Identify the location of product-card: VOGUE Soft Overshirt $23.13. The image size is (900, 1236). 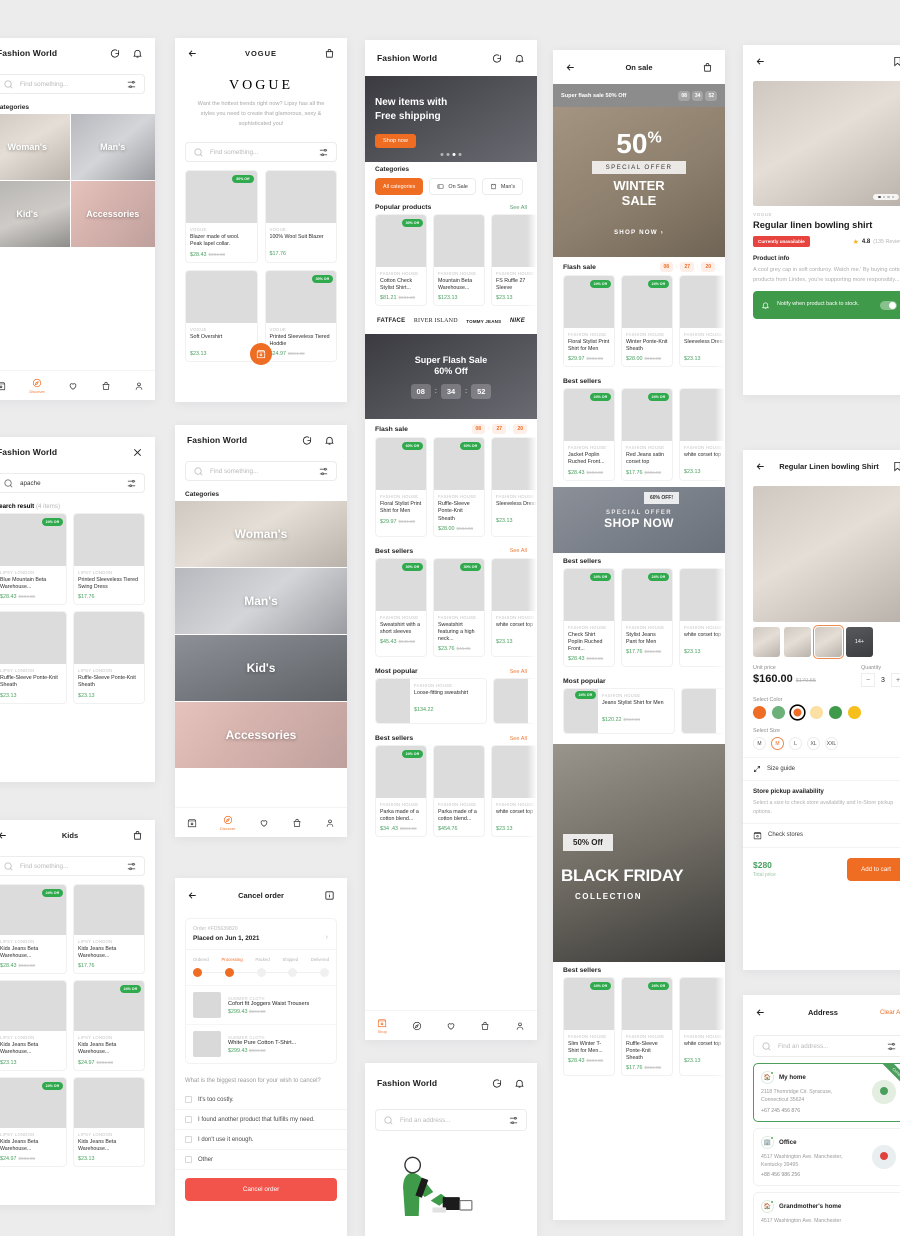
(221, 315).